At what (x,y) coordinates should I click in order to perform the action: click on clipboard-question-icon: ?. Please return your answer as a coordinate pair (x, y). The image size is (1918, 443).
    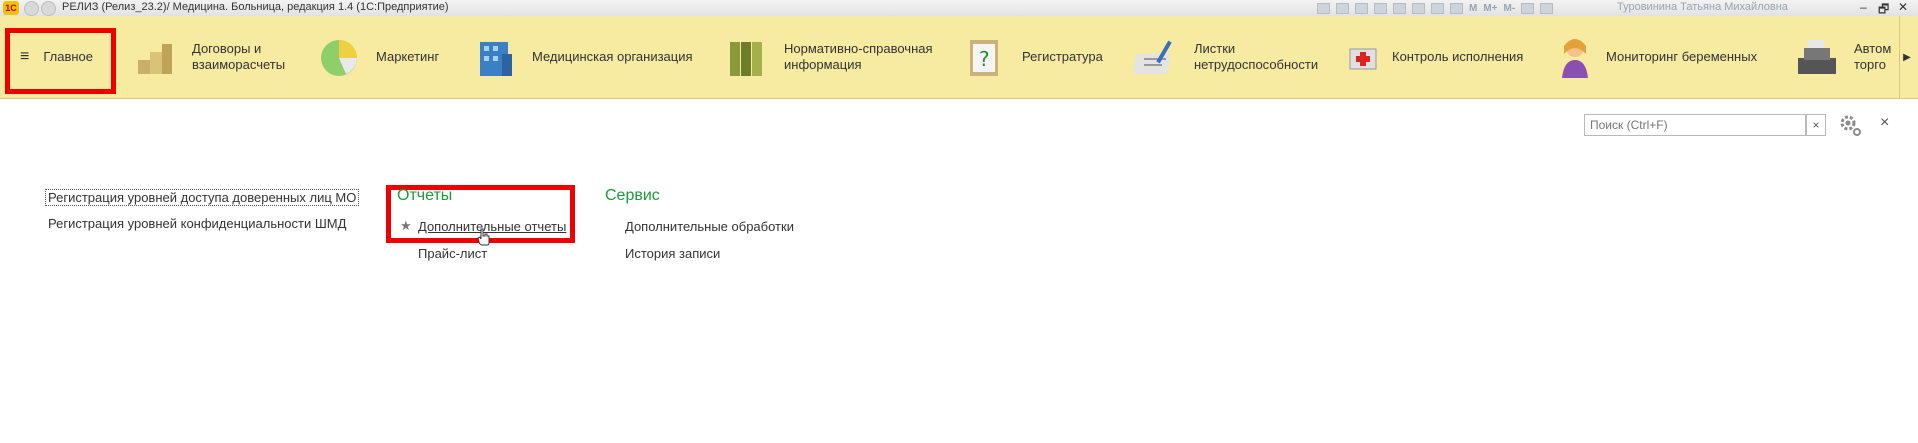
    Looking at the image, I should click on (984, 58).